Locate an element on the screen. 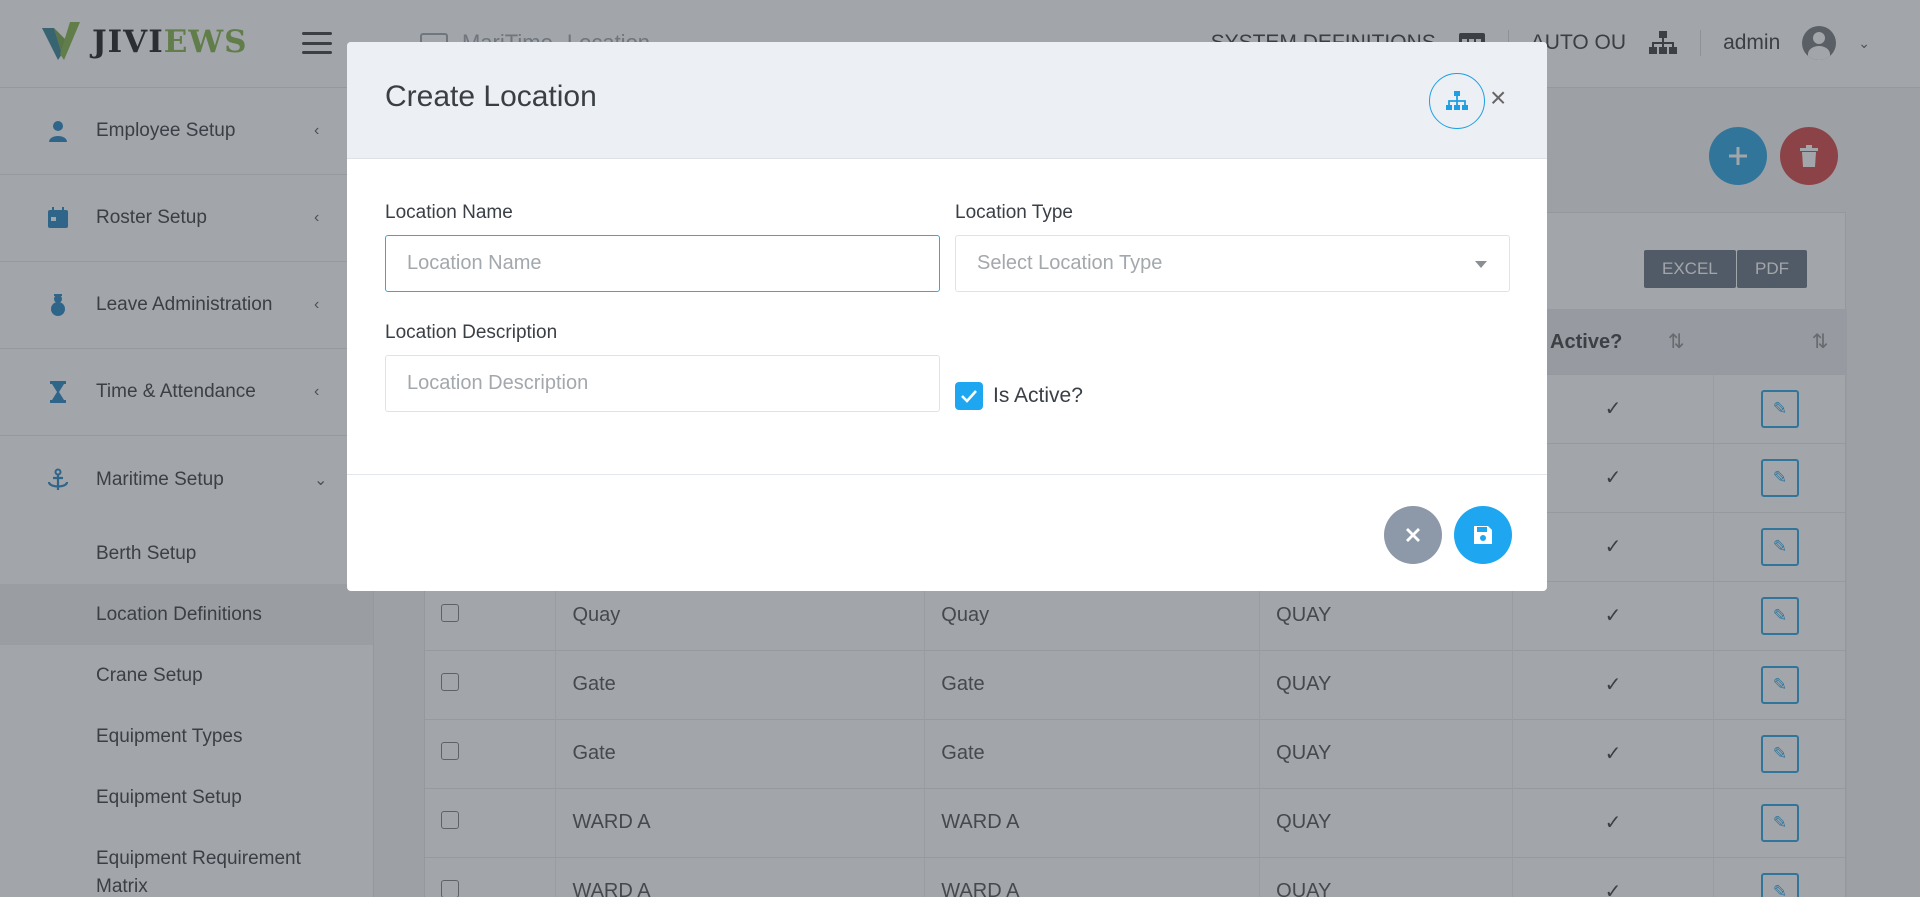 Image resolution: width=1920 pixels, height=897 pixels. sitemap-icon is located at coordinates (1457, 100).